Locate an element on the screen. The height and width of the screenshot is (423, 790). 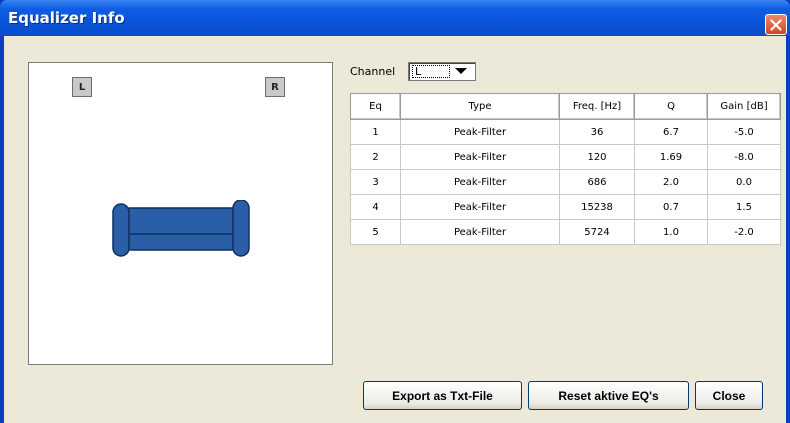
cell-eq: 2 is located at coordinates (375, 157).